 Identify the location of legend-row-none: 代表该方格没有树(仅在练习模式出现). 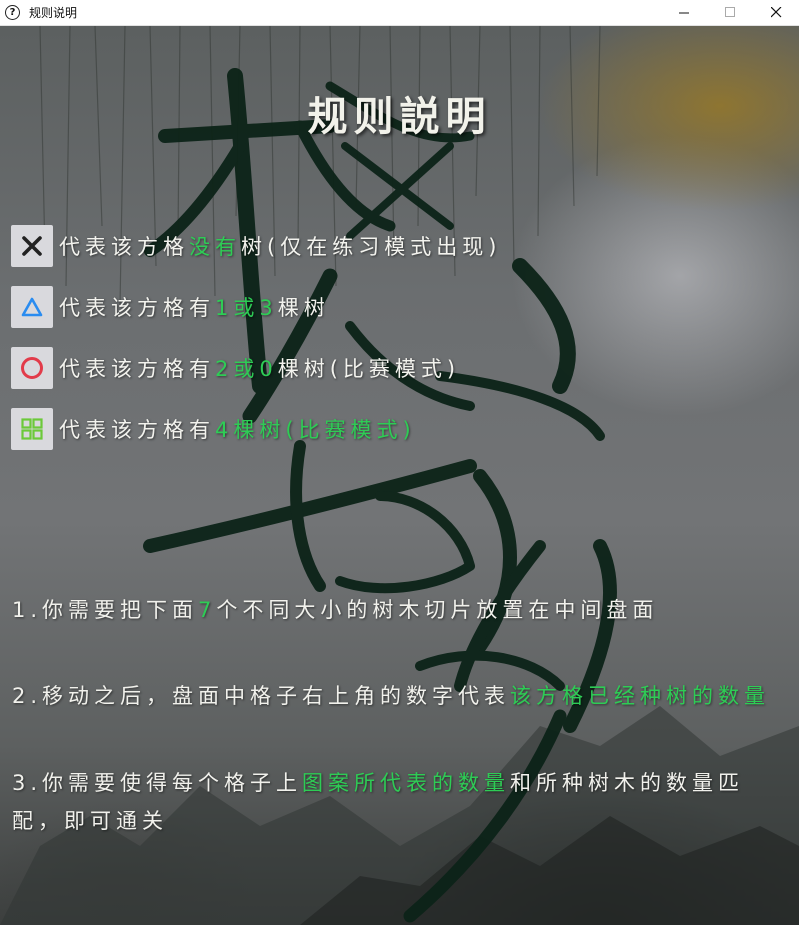
(256, 246).